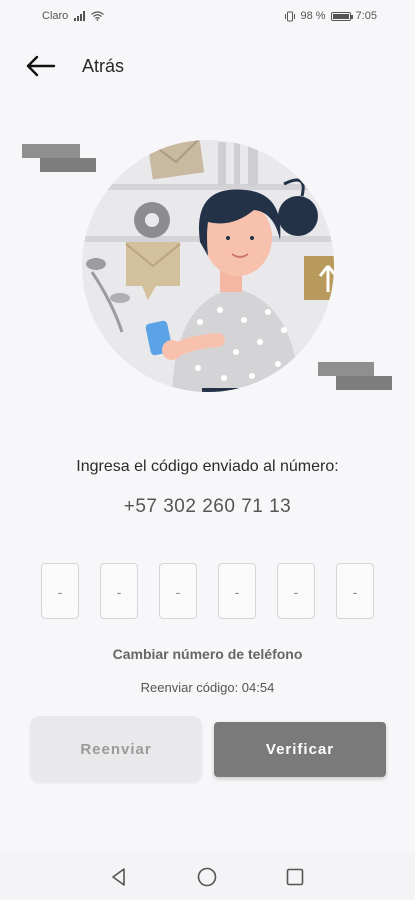  What do you see at coordinates (300, 749) in the screenshot?
I see `verify-button: Verificar` at bounding box center [300, 749].